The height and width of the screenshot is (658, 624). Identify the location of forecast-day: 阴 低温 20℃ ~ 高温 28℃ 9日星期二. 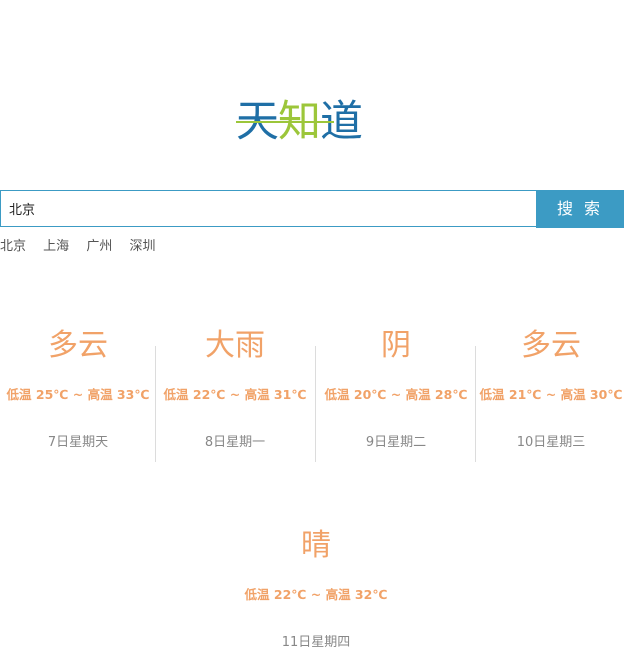
(396, 395).